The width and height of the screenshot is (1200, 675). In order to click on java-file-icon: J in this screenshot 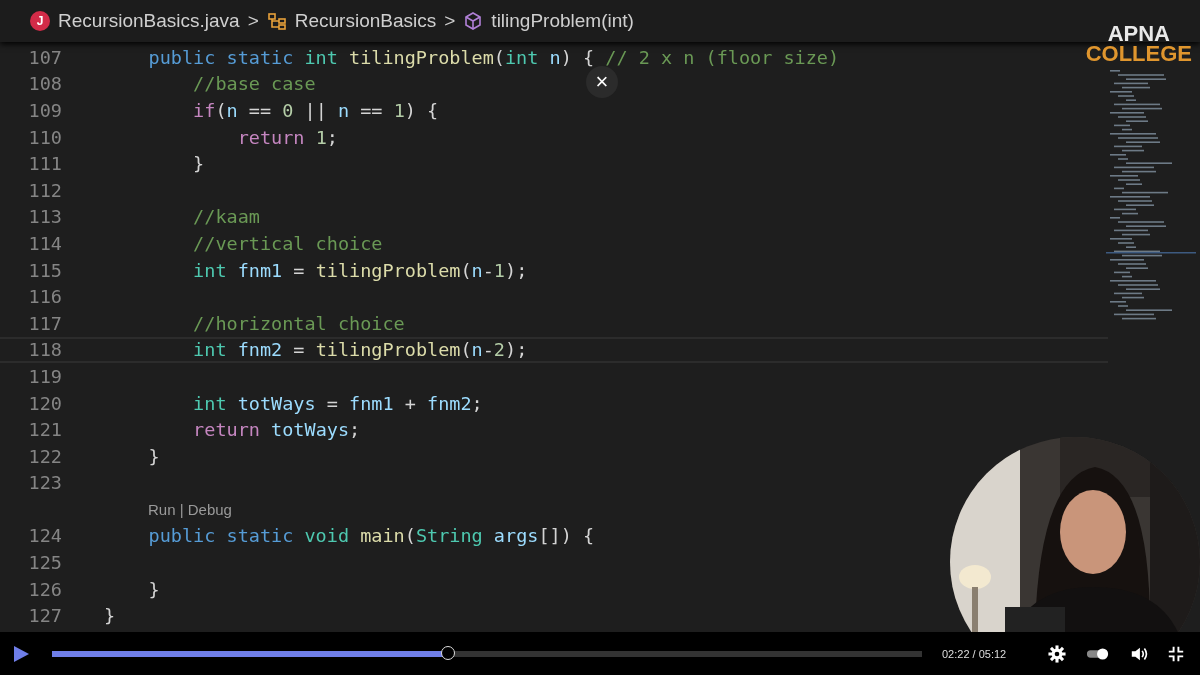, I will do `click(40, 21)`.